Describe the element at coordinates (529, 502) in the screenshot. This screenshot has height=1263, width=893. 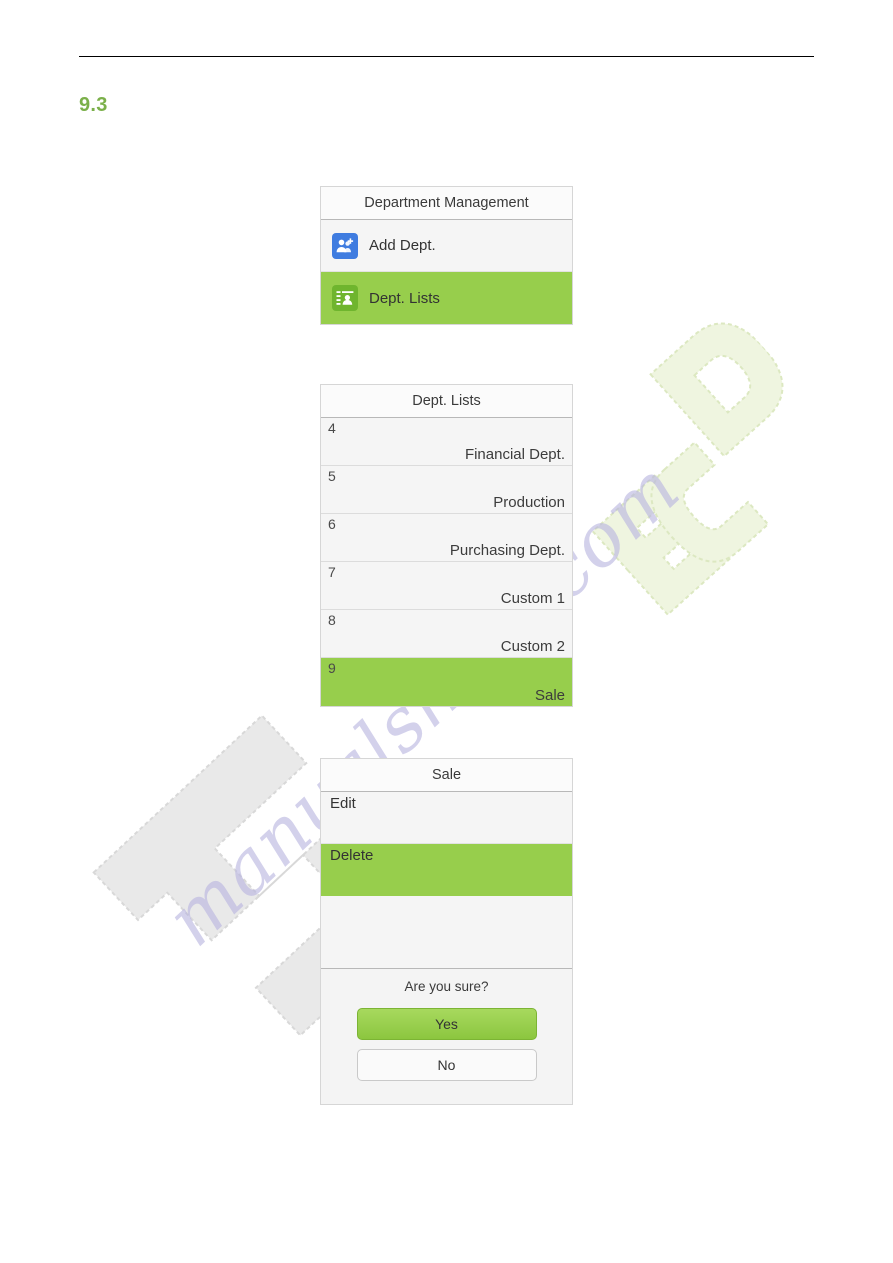
I see `dept-row-name: Production` at that location.